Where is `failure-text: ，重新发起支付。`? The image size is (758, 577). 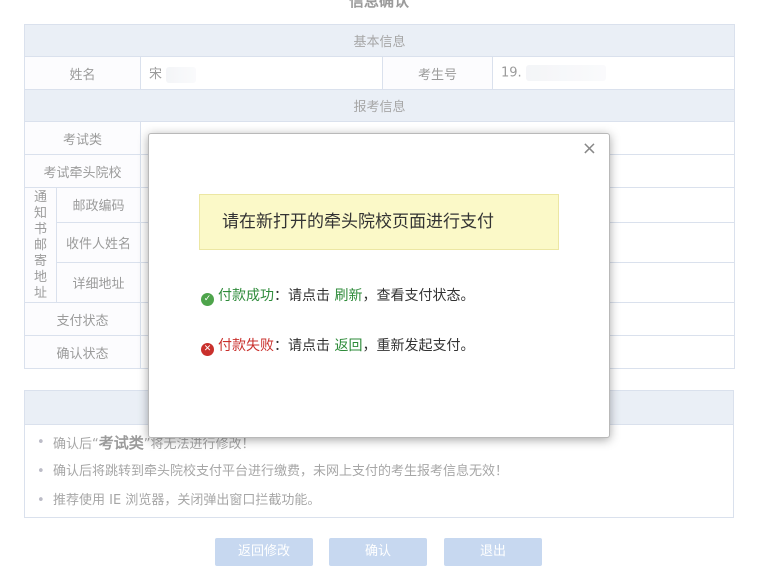 failure-text: ，重新发起支付。 is located at coordinates (418, 346).